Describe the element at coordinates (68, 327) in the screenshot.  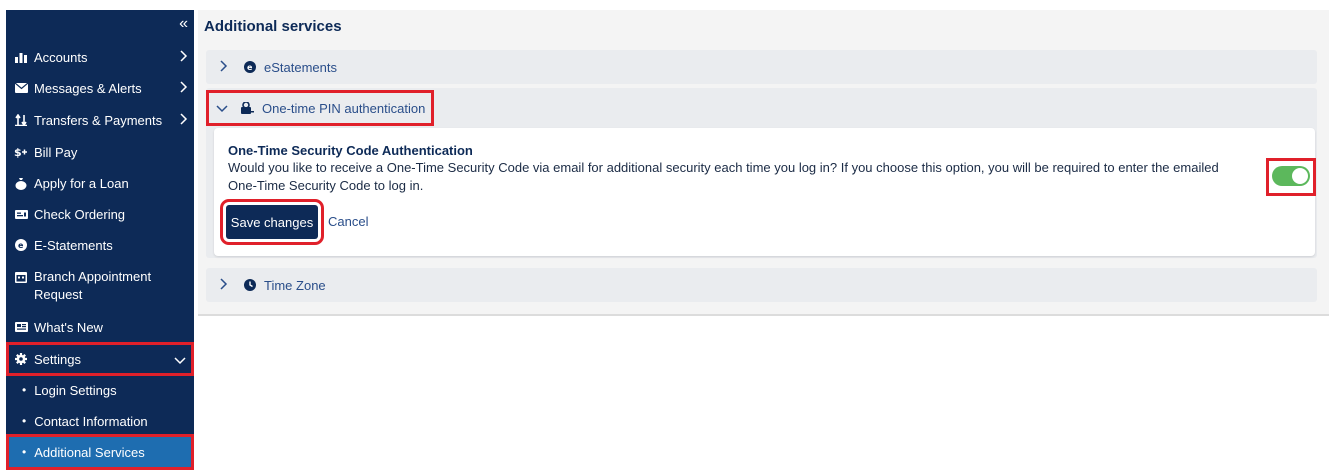
I see `sidebar-item-label: What's New` at that location.